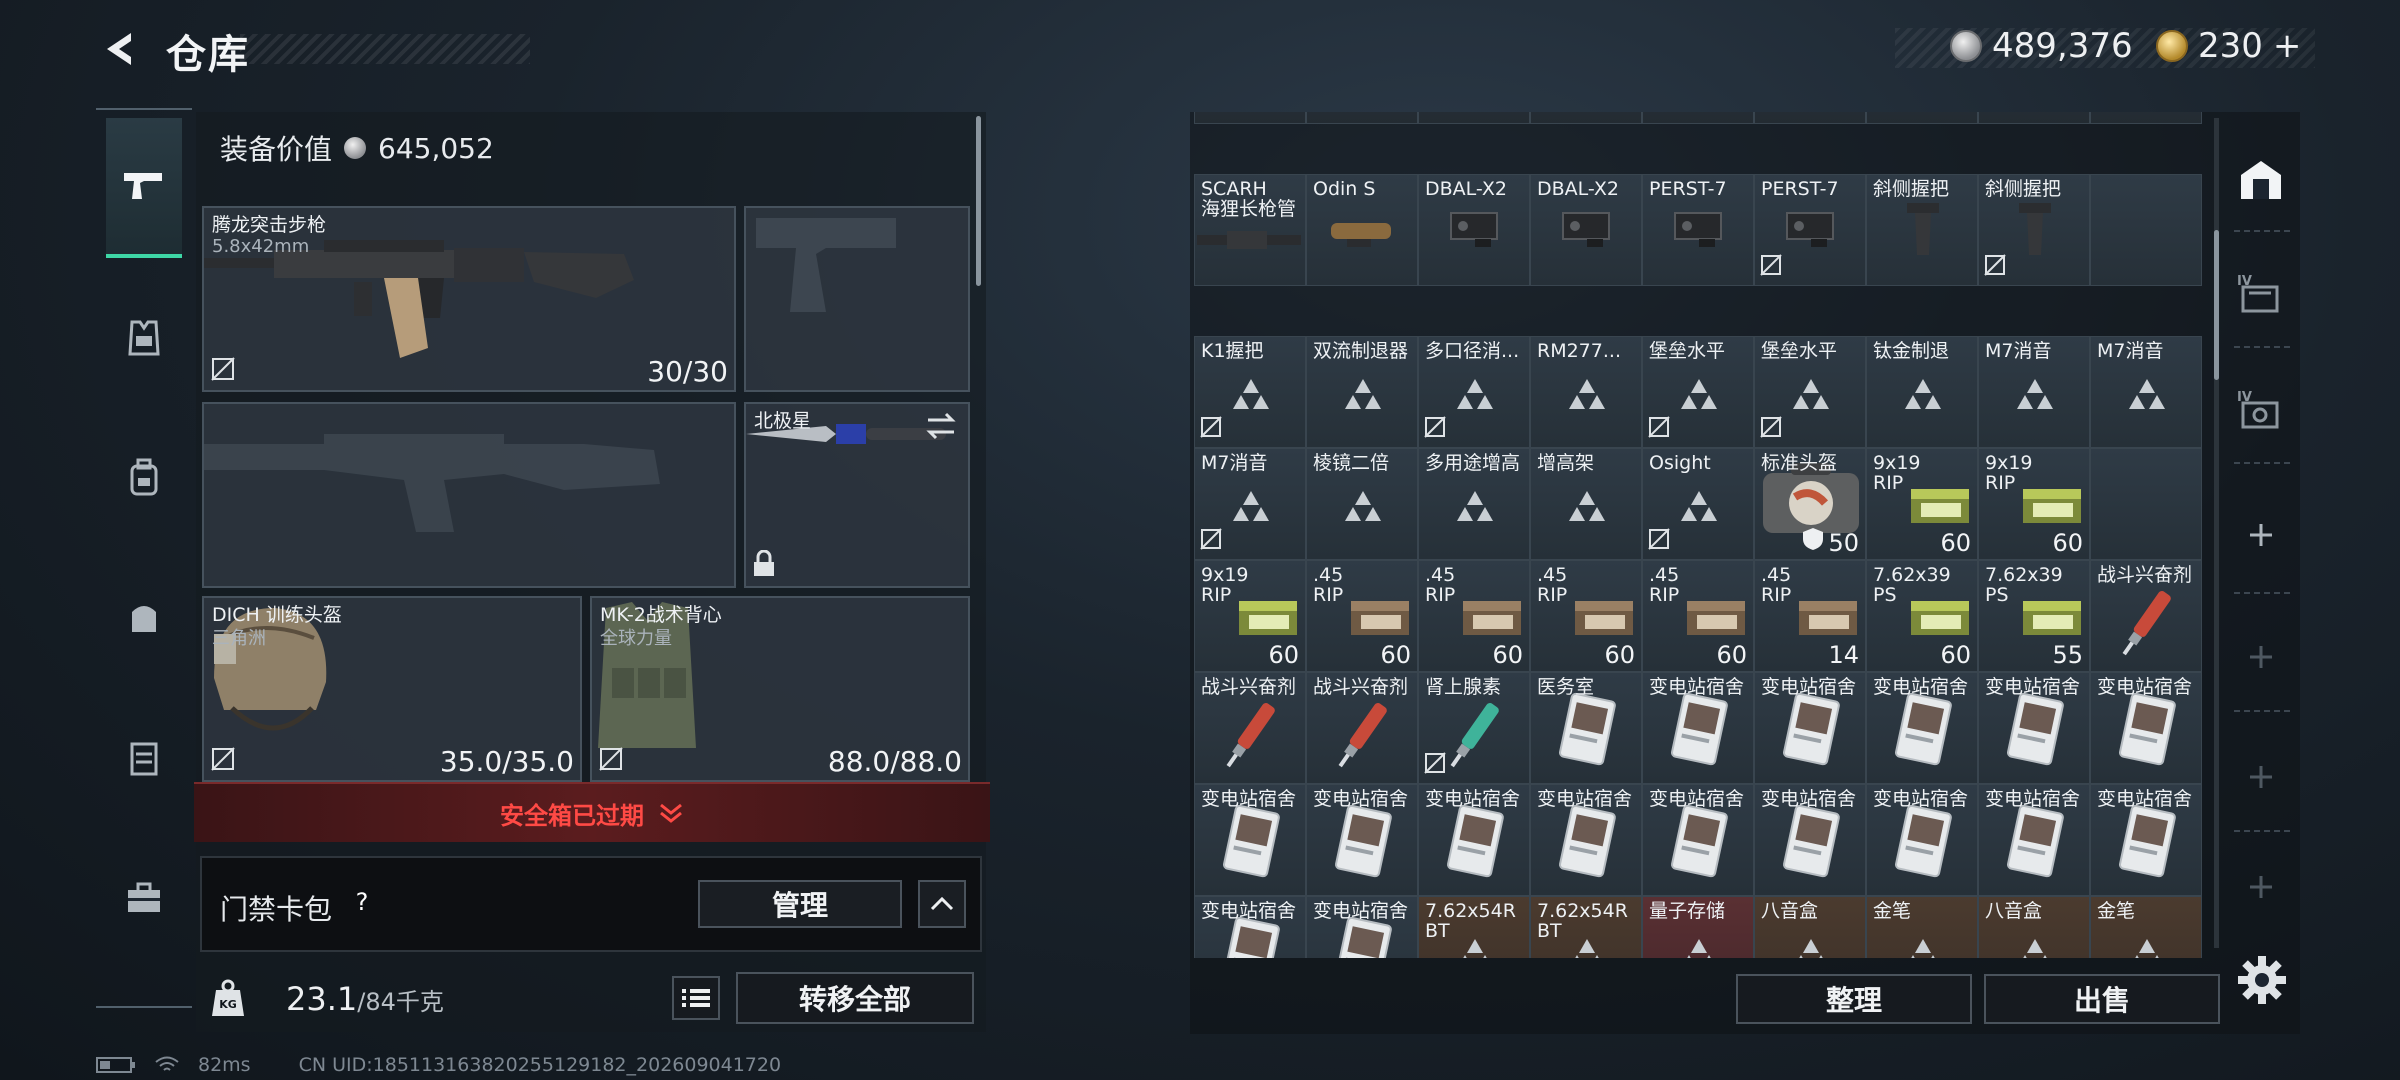 This screenshot has height=1080, width=2400. I want to click on melee-slot: 北极星, so click(857, 495).